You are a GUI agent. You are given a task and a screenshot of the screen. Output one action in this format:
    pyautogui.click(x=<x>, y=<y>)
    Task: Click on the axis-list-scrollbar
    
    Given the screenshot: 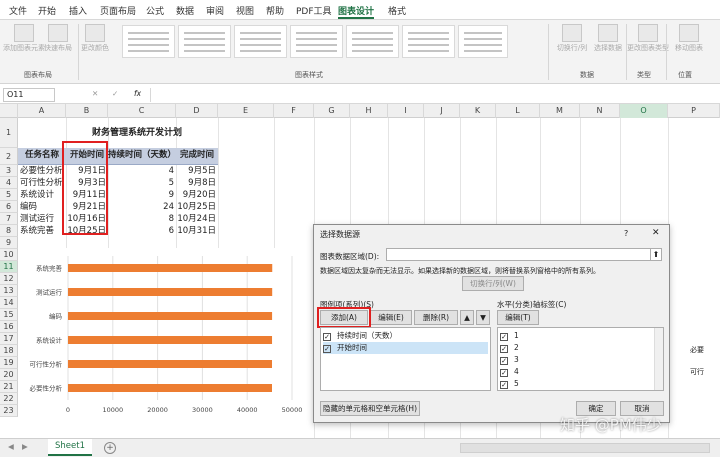 What is the action you would take?
    pyautogui.click(x=658, y=359)
    